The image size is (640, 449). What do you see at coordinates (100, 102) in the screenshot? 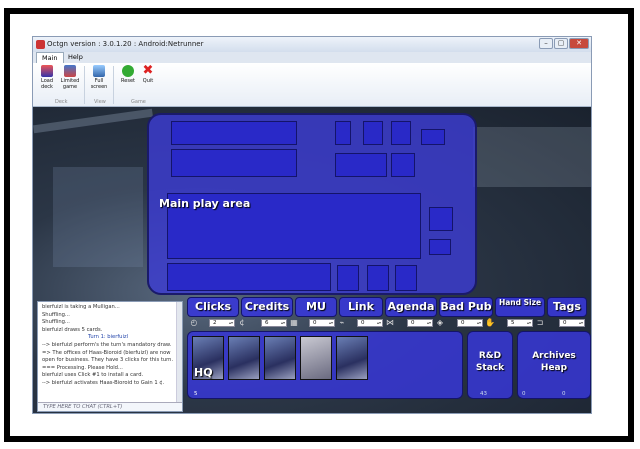
I see `group-view-label: View` at bounding box center [100, 102].